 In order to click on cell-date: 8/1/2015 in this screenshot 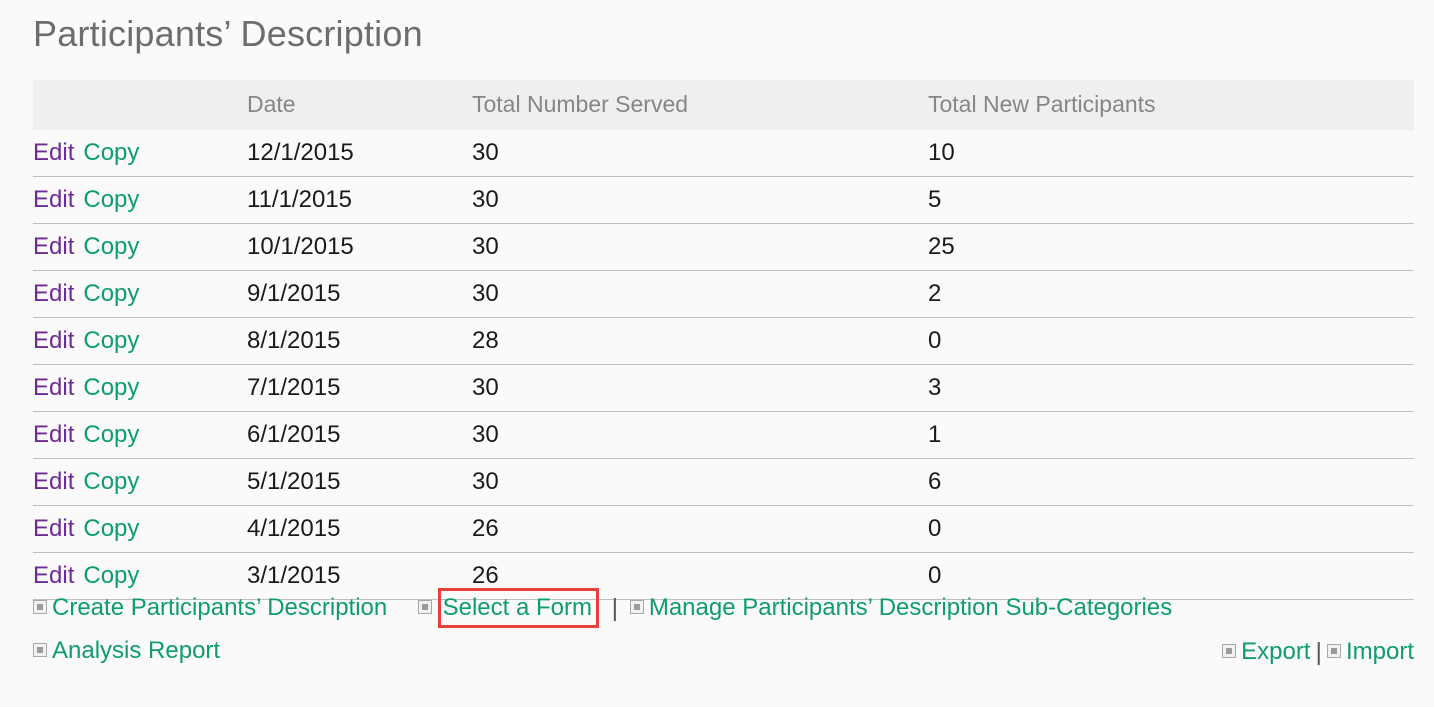, I will do `click(357, 341)`.